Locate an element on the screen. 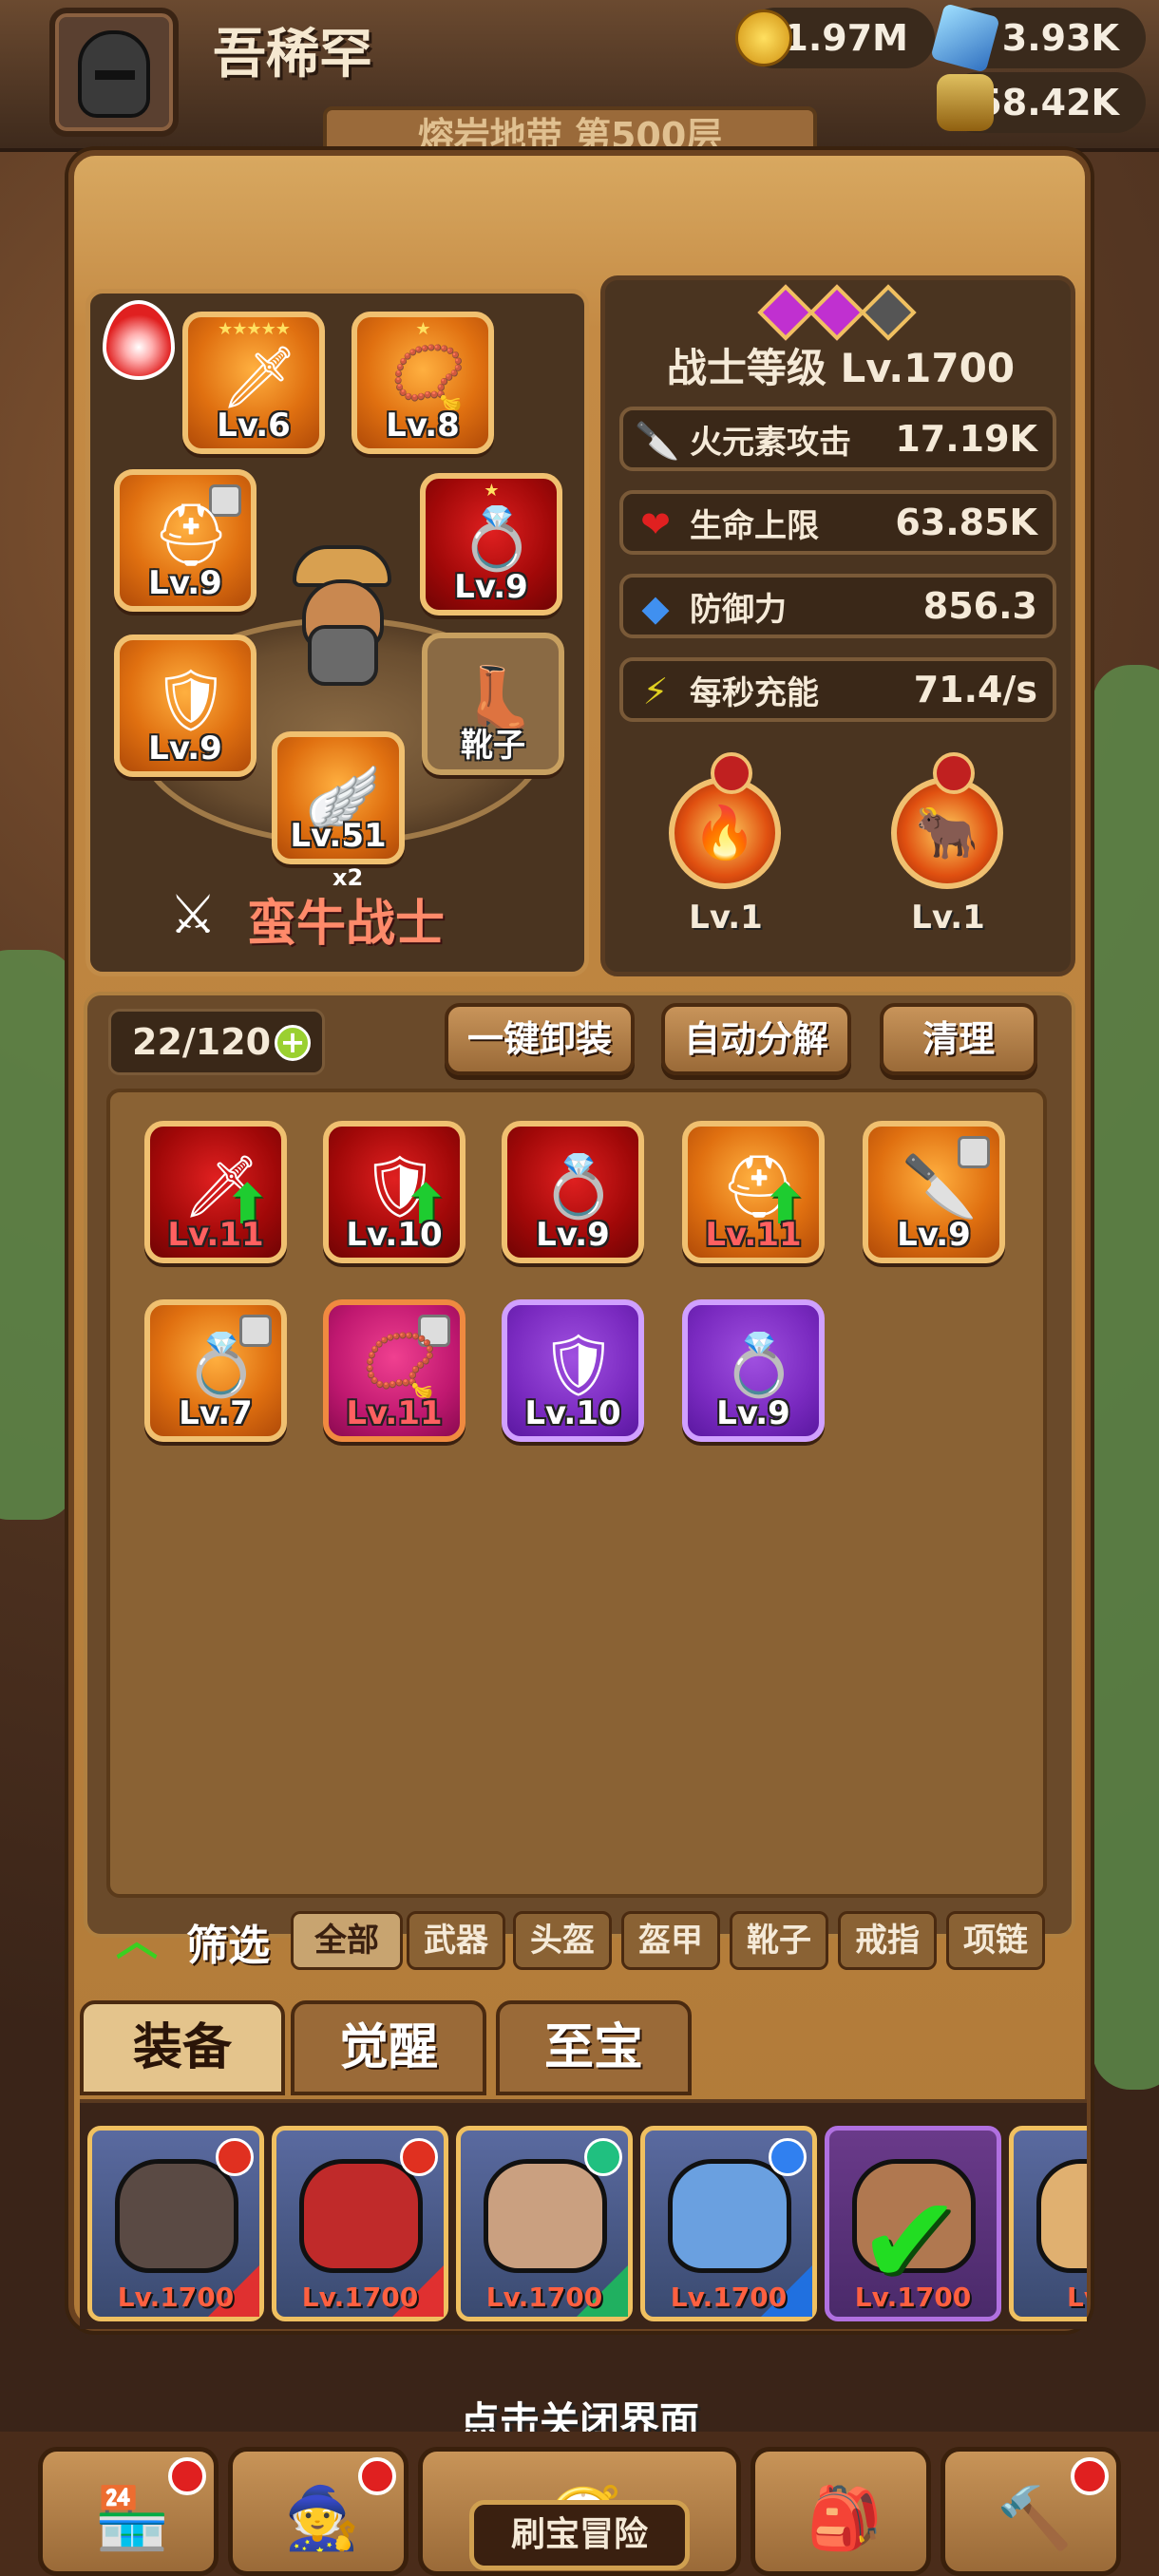 The image size is (1159, 2576). inventory-count: 22/120 + is located at coordinates (216, 1042).